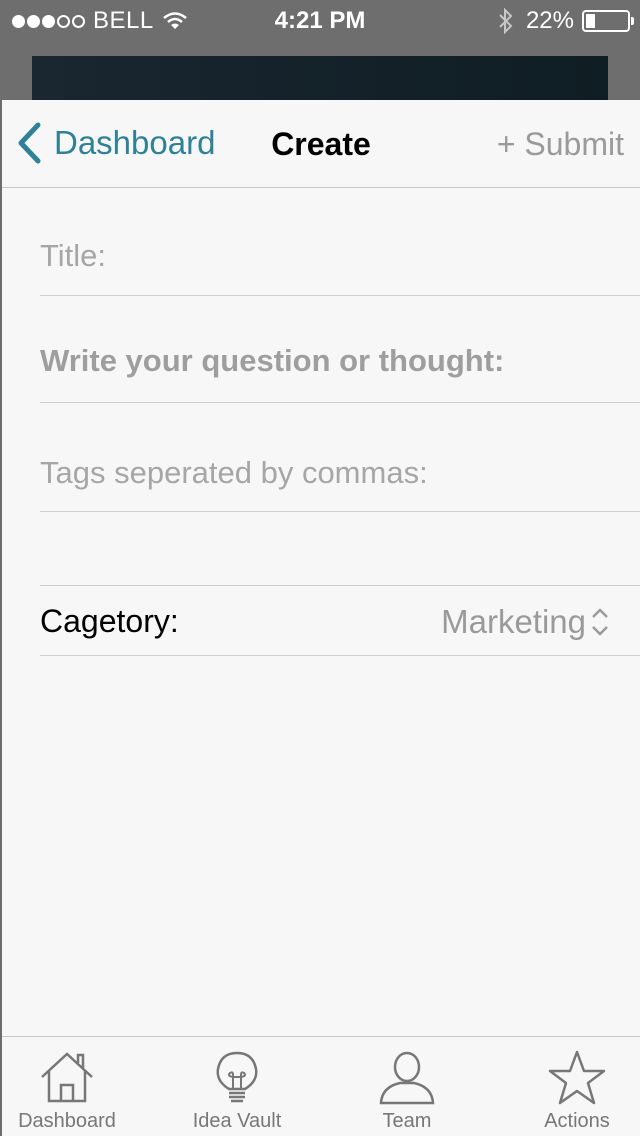  What do you see at coordinates (340, 473) in the screenshot?
I see `tags-input` at bounding box center [340, 473].